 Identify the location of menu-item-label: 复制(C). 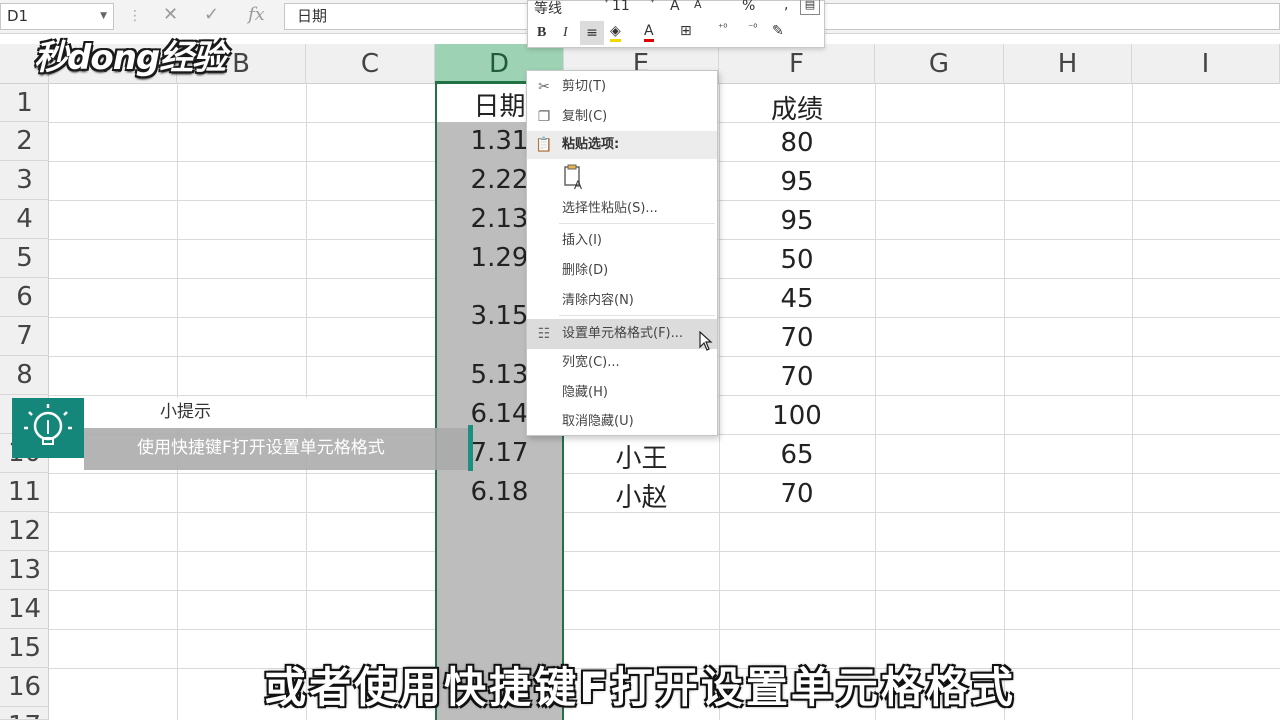
(585, 116).